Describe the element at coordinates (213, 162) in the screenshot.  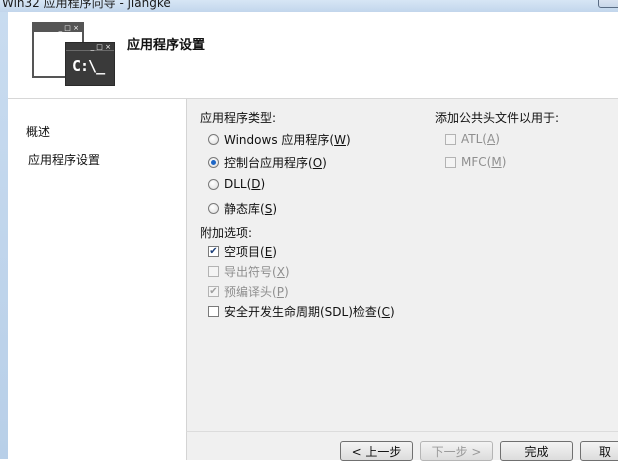
I see `radio-selected-icon` at that location.